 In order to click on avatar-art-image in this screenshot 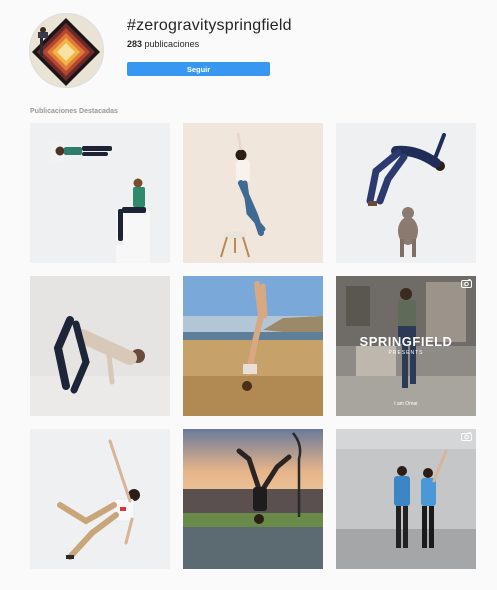, I will do `click(66, 50)`.